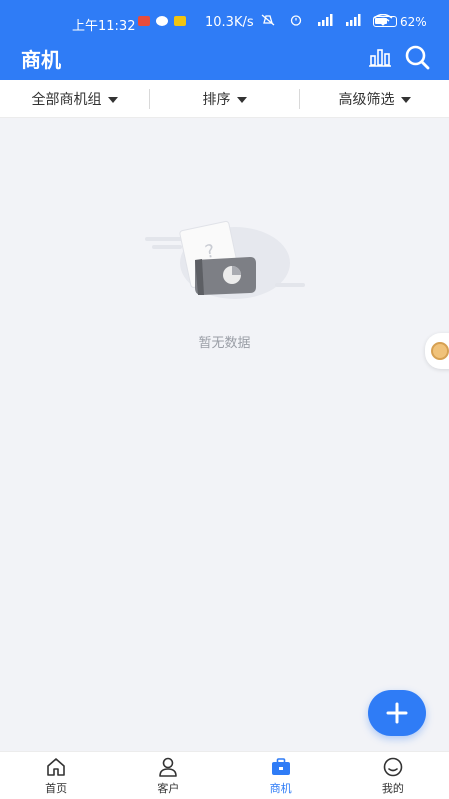 Image resolution: width=449 pixels, height=799 pixels. Describe the element at coordinates (168, 788) in the screenshot. I see `tab-label: 客户` at that location.